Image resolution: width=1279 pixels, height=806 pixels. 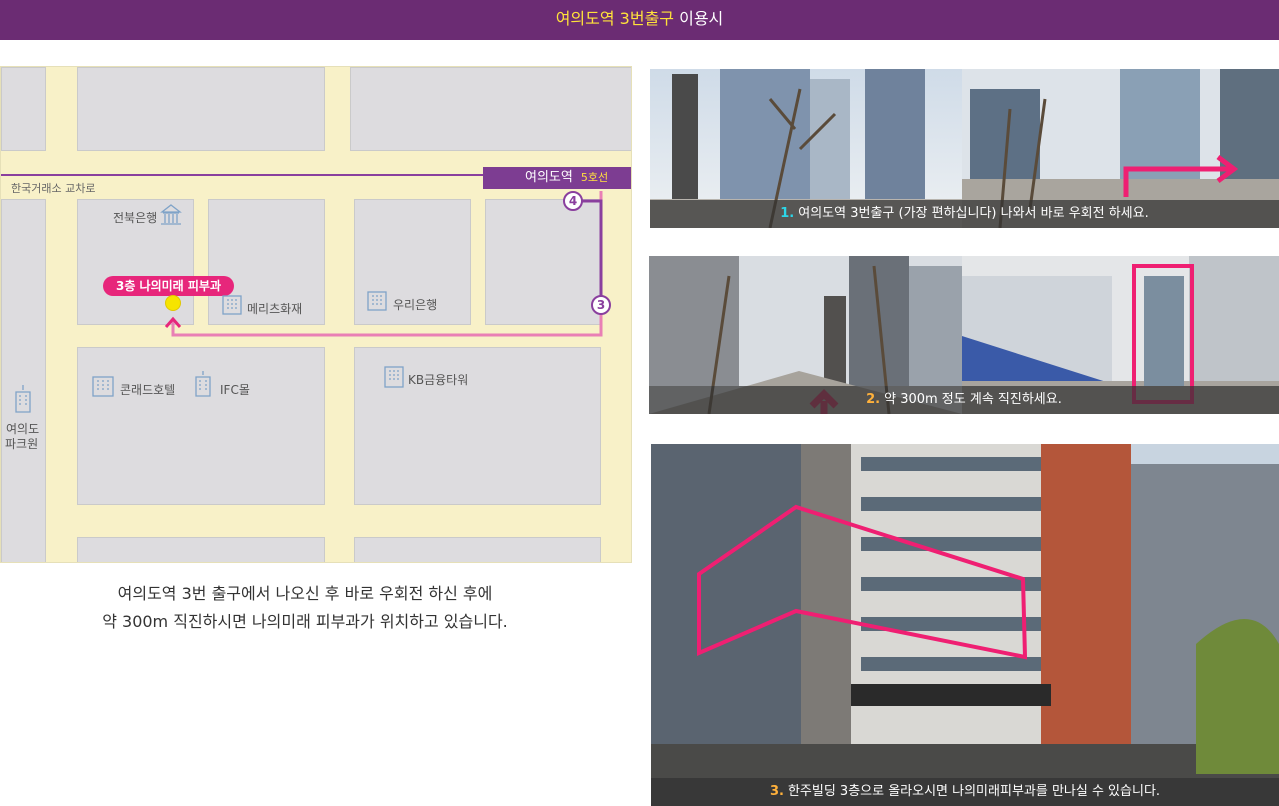 I want to click on place-jeonbuk-bank: 전북은행, so click(x=135, y=218).